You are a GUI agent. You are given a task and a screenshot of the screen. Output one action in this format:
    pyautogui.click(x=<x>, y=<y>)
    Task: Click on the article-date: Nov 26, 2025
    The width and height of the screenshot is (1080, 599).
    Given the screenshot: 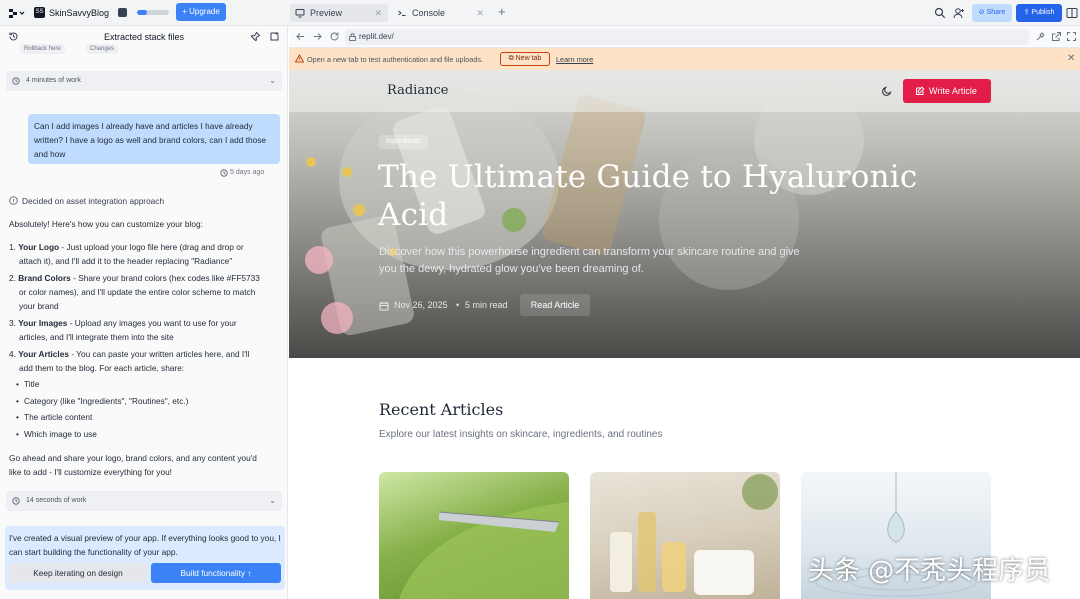 What is the action you would take?
    pyautogui.click(x=421, y=305)
    